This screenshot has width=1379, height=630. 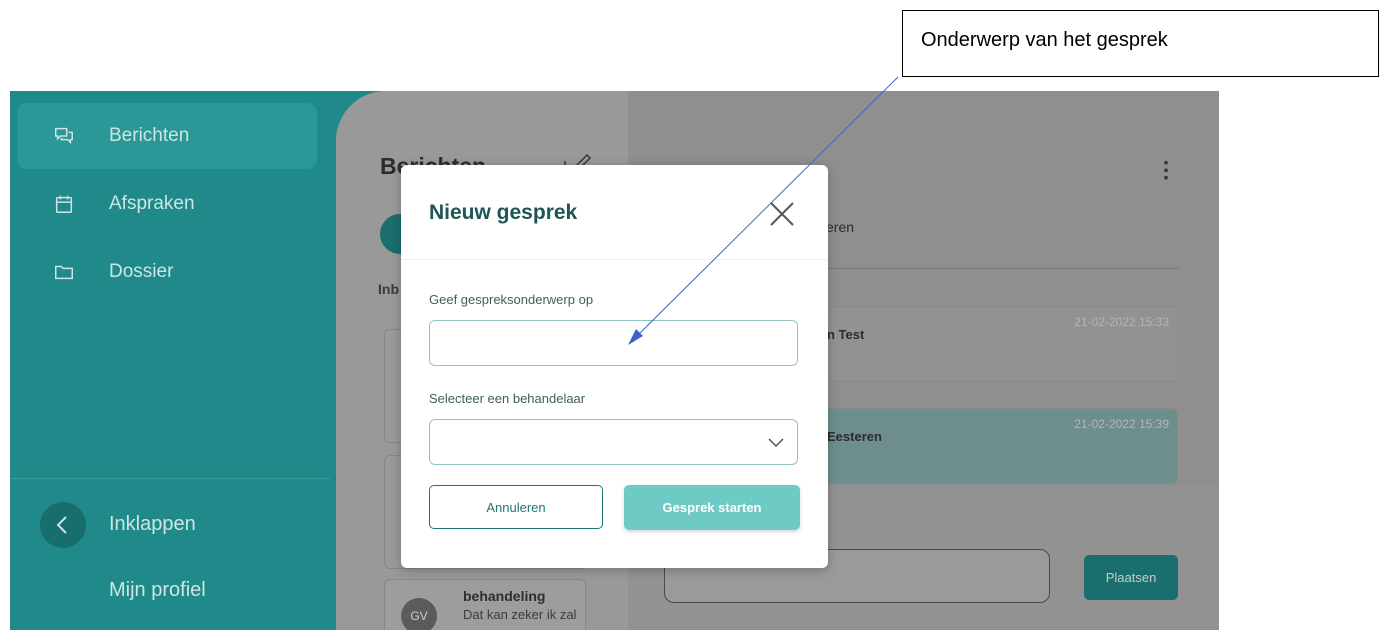 I want to click on more-options-icon: ⋮, so click(x=1166, y=170).